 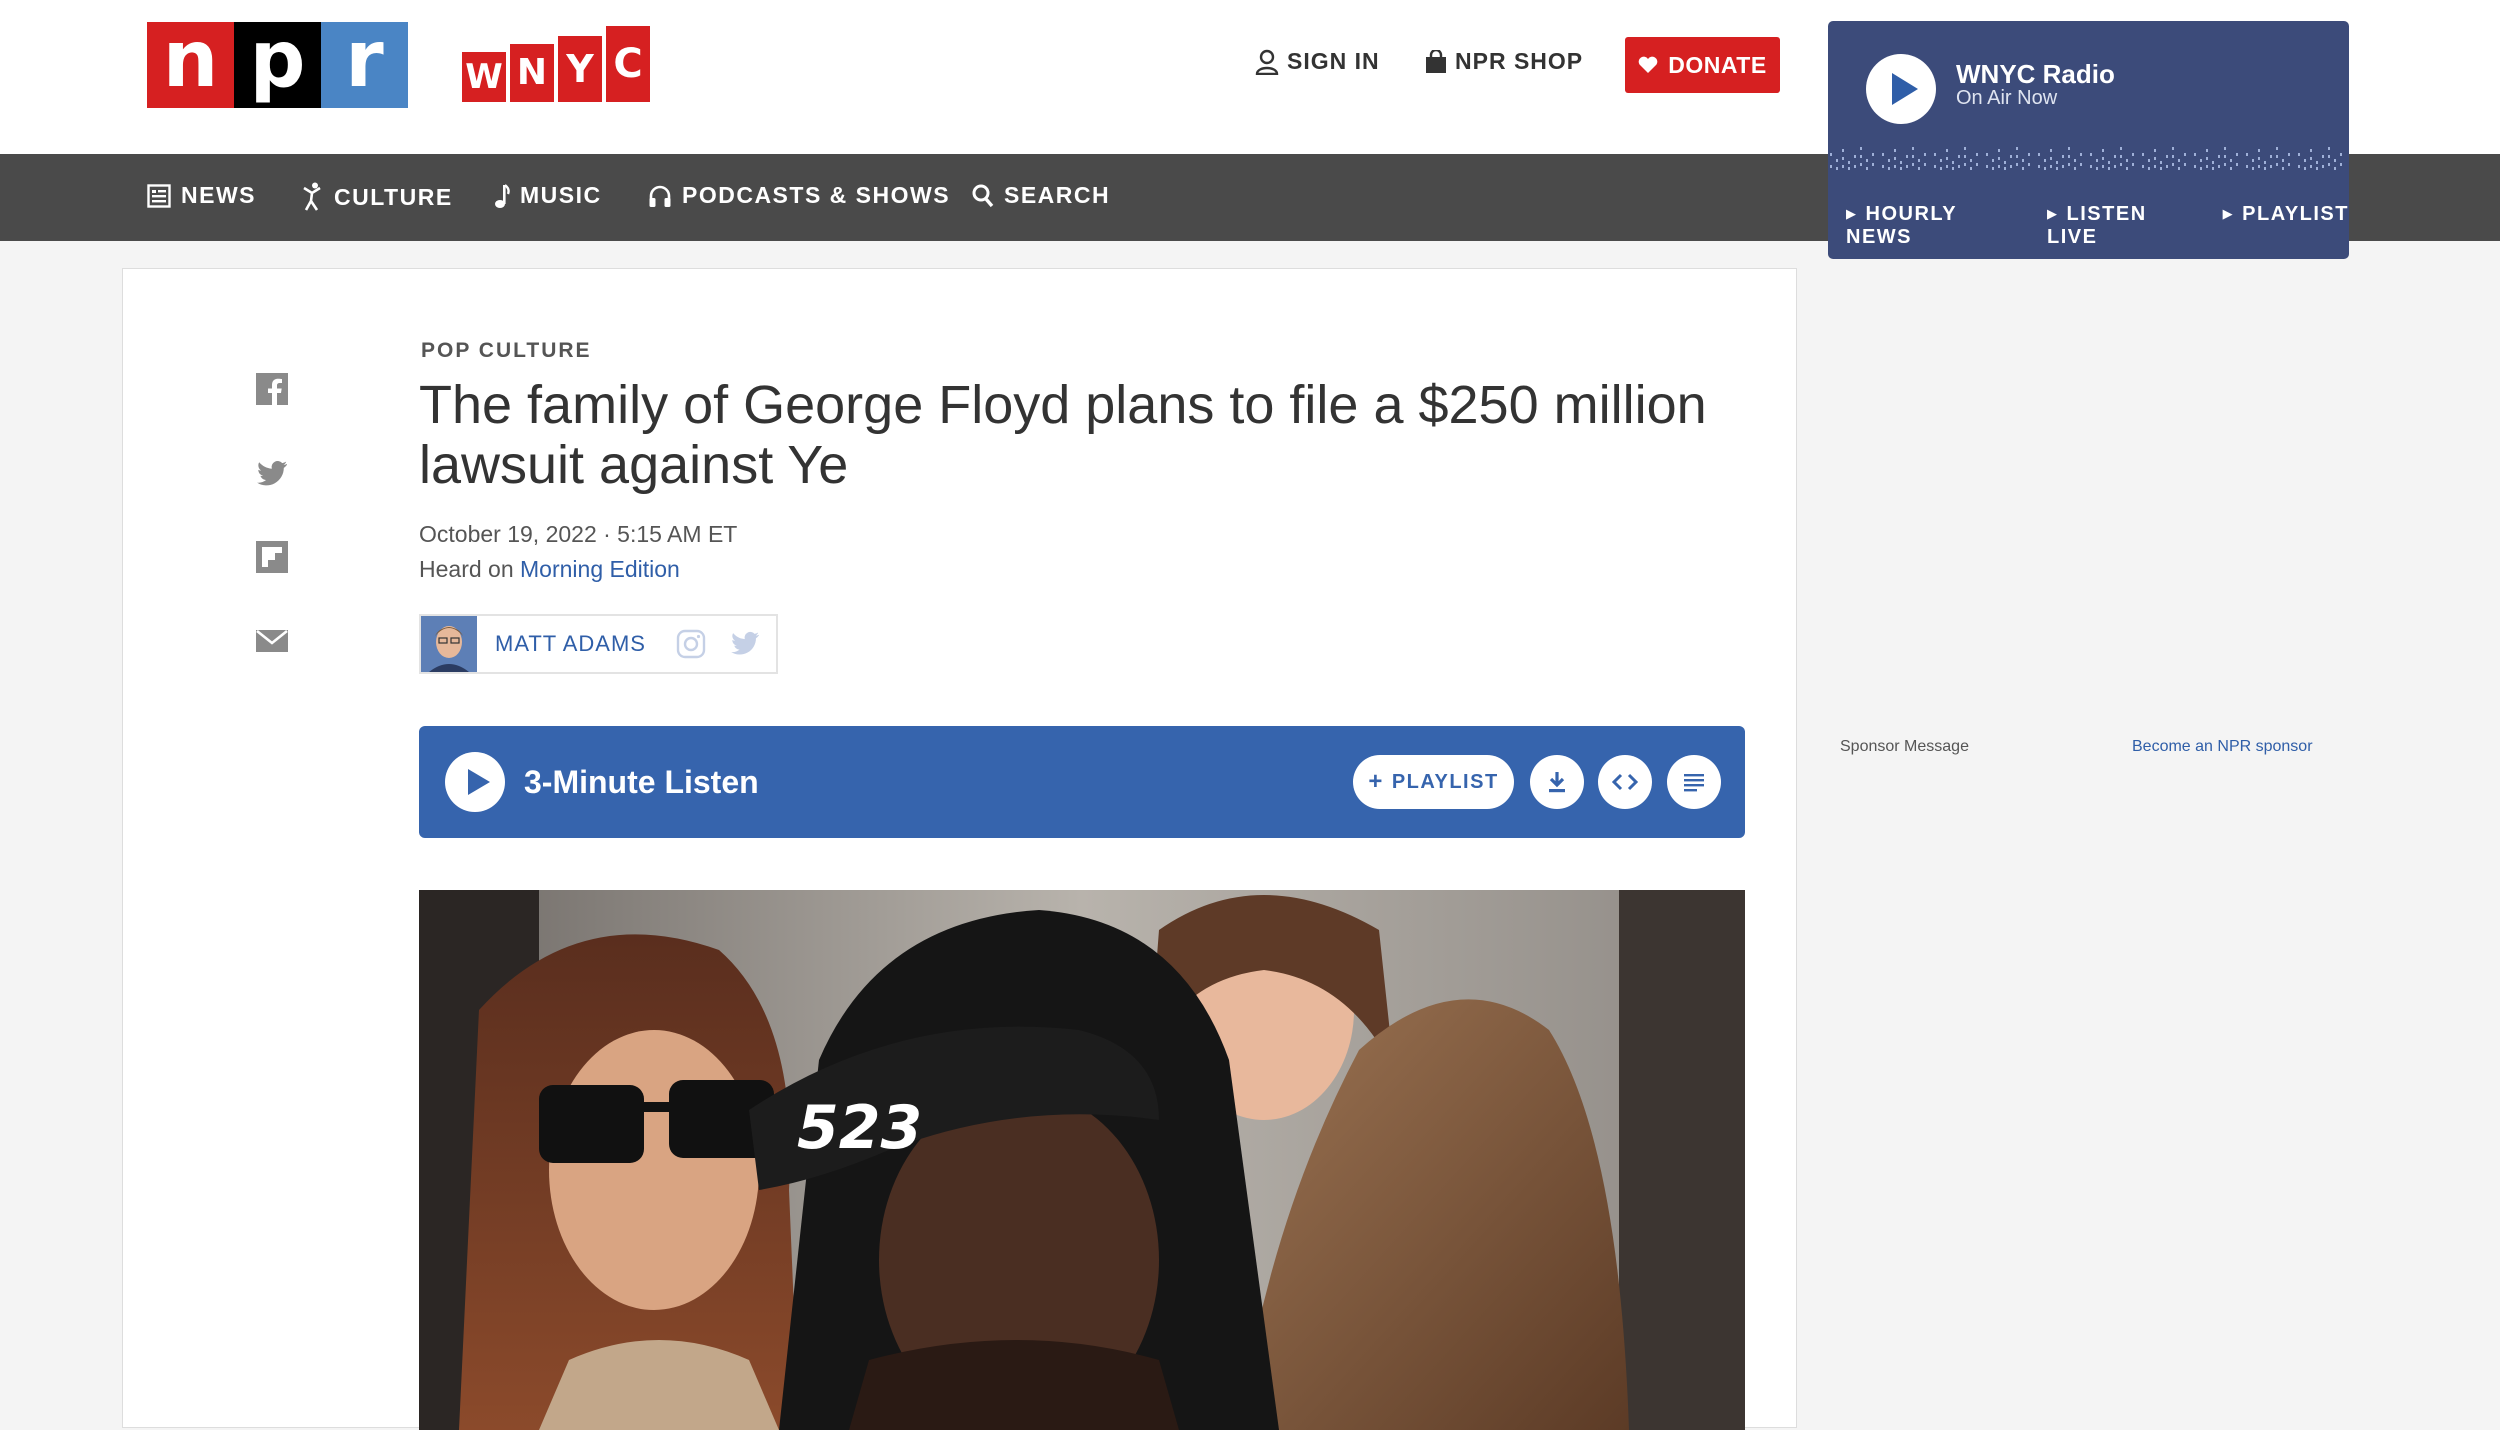 I want to click on embed-code-icon, so click(x=1625, y=782).